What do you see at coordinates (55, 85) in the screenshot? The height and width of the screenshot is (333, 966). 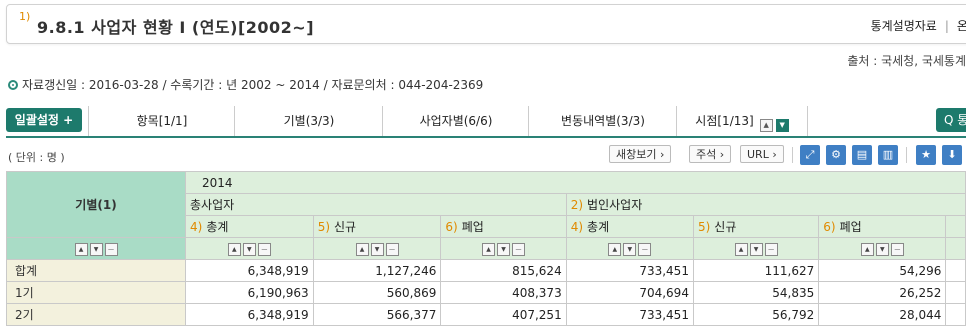 I see `updated-label: 자료갱신일 :` at bounding box center [55, 85].